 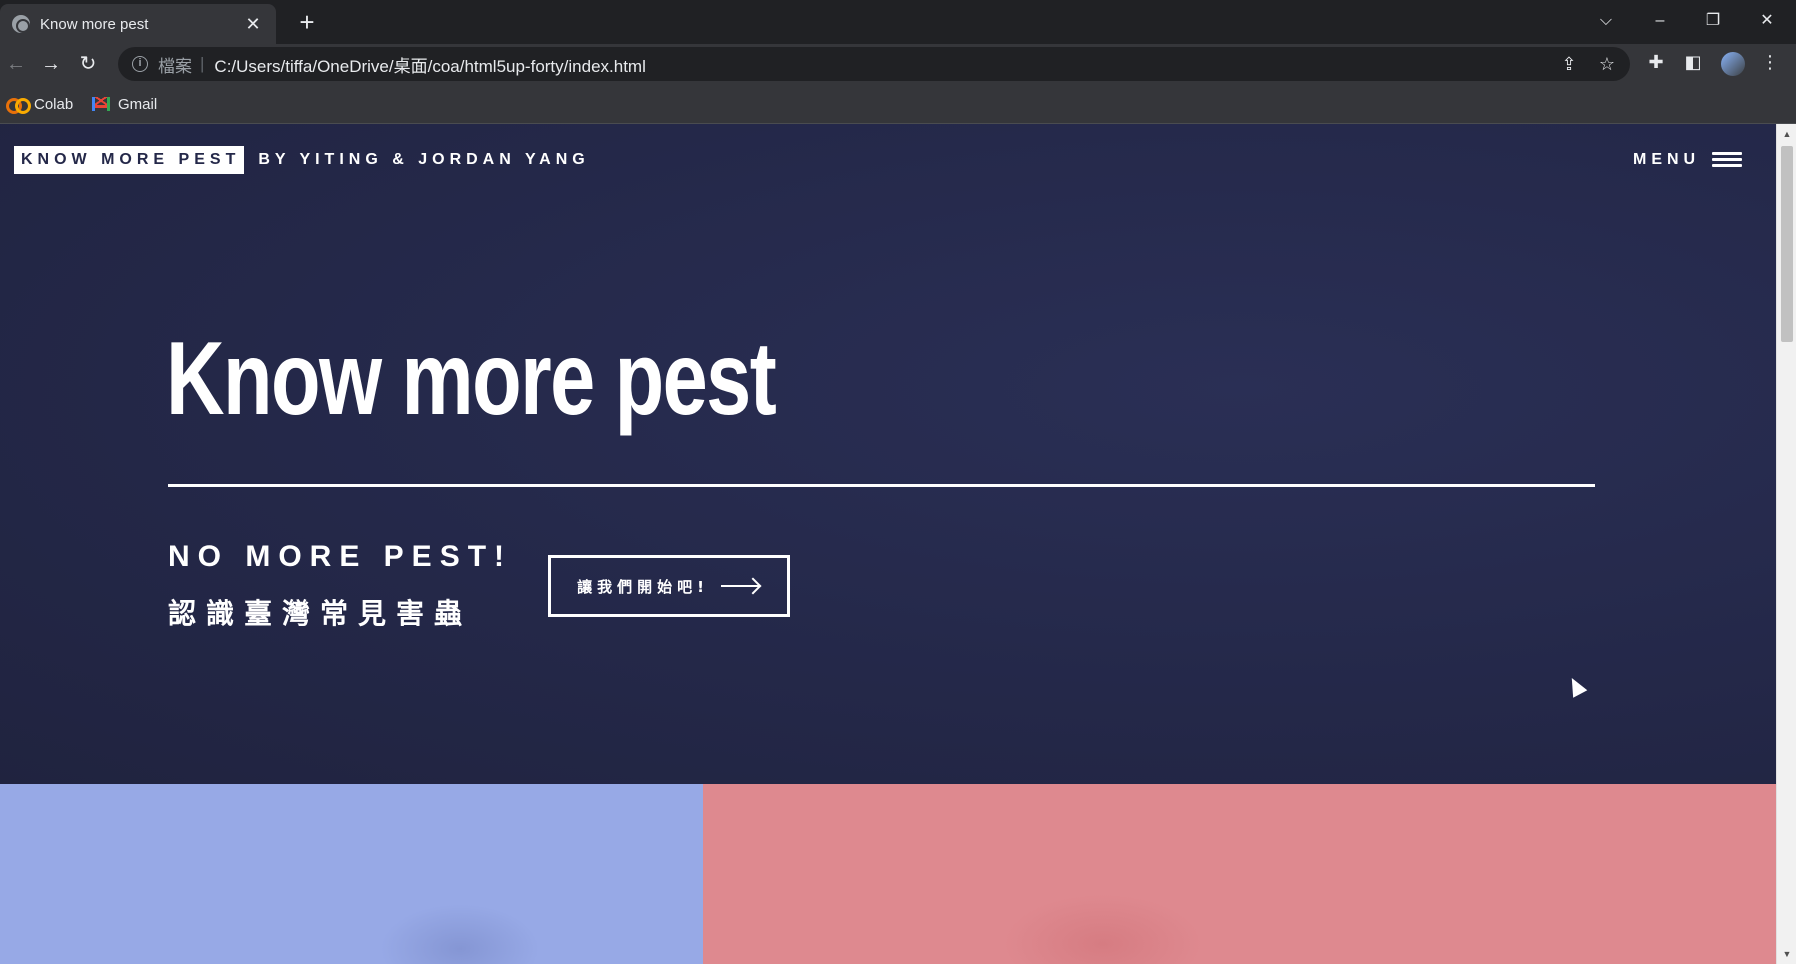 I want to click on hero-divider, so click(x=881, y=485).